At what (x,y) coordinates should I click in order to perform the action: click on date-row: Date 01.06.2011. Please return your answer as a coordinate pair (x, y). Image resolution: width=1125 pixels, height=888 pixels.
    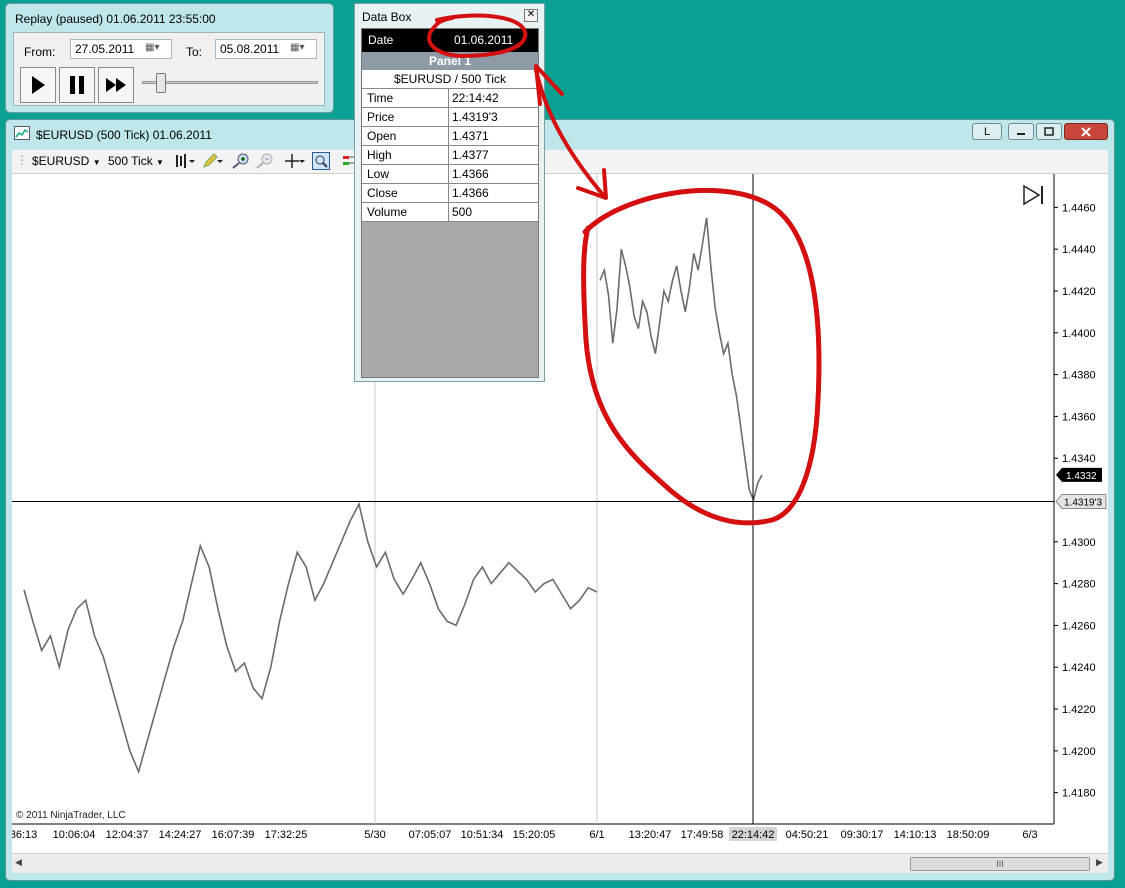
    Looking at the image, I should click on (450, 40).